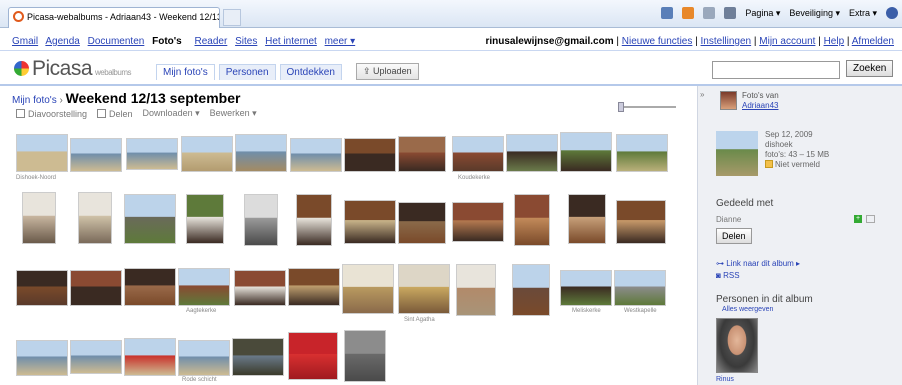 The image size is (902, 385). What do you see at coordinates (858, 219) in the screenshot?
I see `add-share-icon: +` at bounding box center [858, 219].